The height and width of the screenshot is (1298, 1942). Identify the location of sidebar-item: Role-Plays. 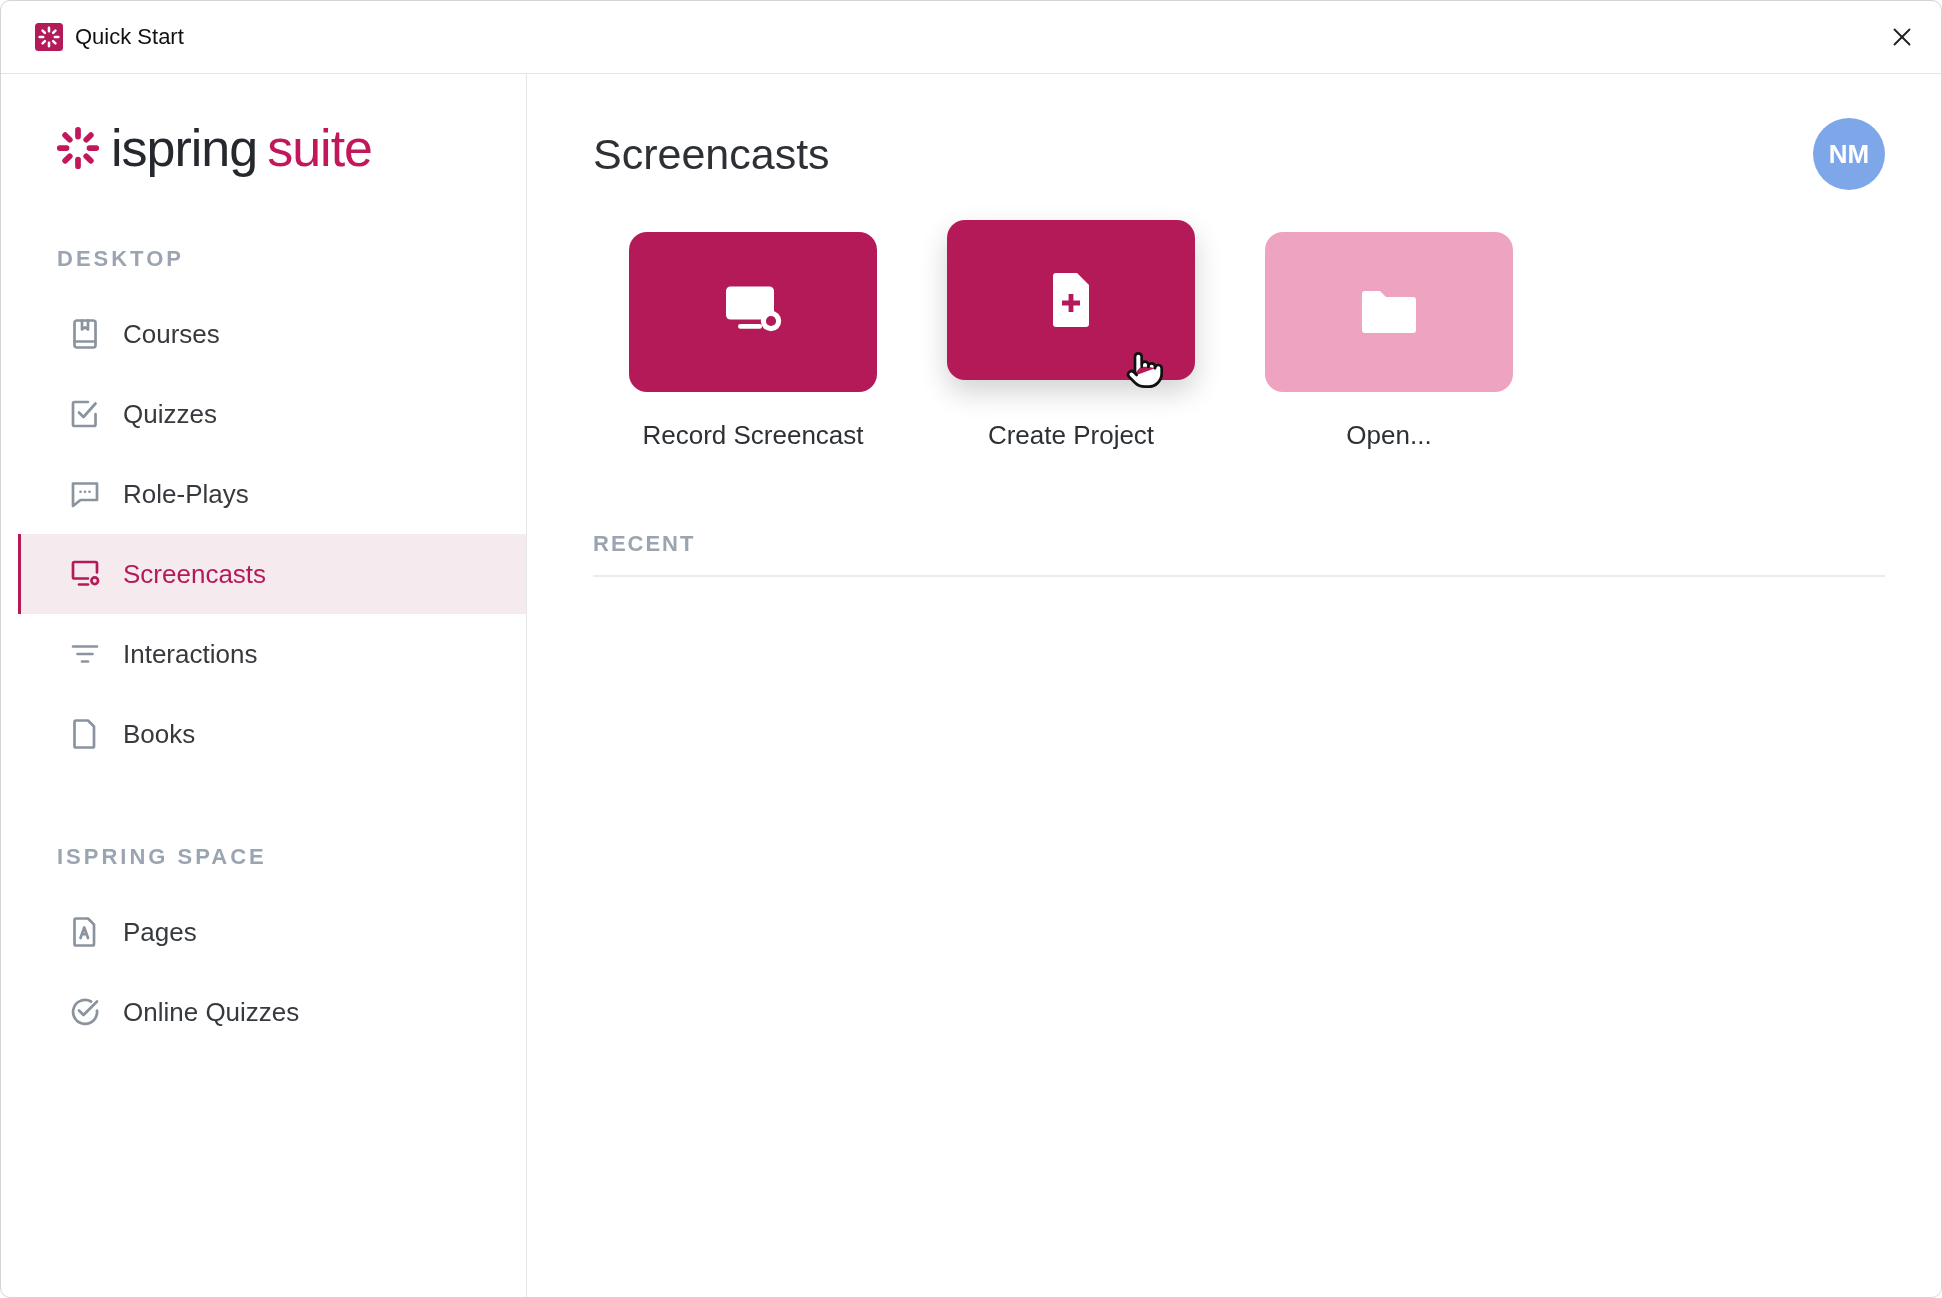
(272, 494).